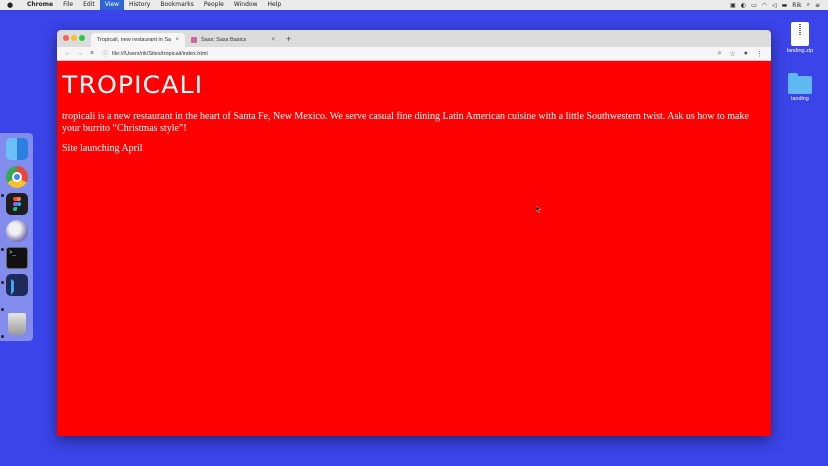 This screenshot has width=828, height=466. I want to click on folder-icon, so click(800, 83).